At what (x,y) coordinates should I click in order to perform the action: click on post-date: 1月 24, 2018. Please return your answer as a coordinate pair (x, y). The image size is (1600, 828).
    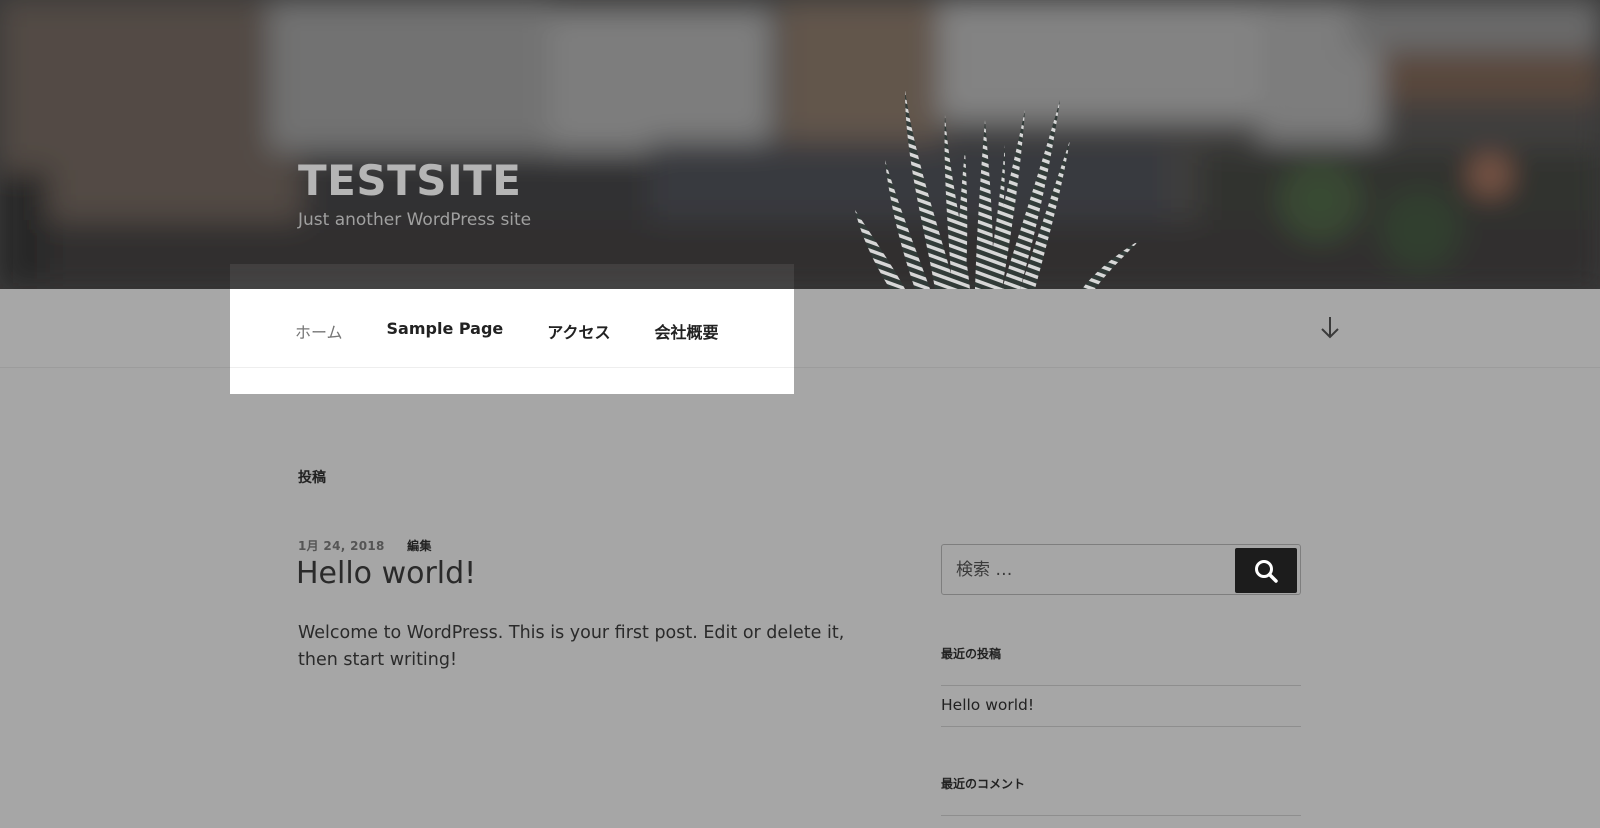
    Looking at the image, I should click on (341, 546).